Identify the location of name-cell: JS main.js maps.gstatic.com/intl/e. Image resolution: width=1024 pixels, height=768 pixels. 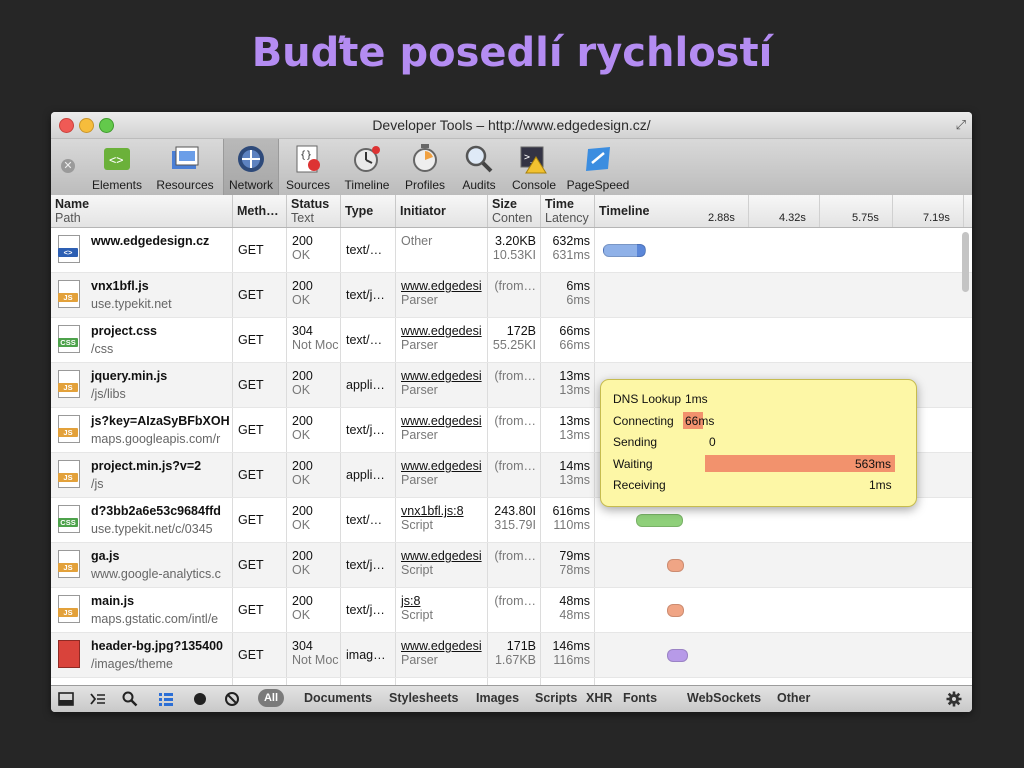
(142, 610).